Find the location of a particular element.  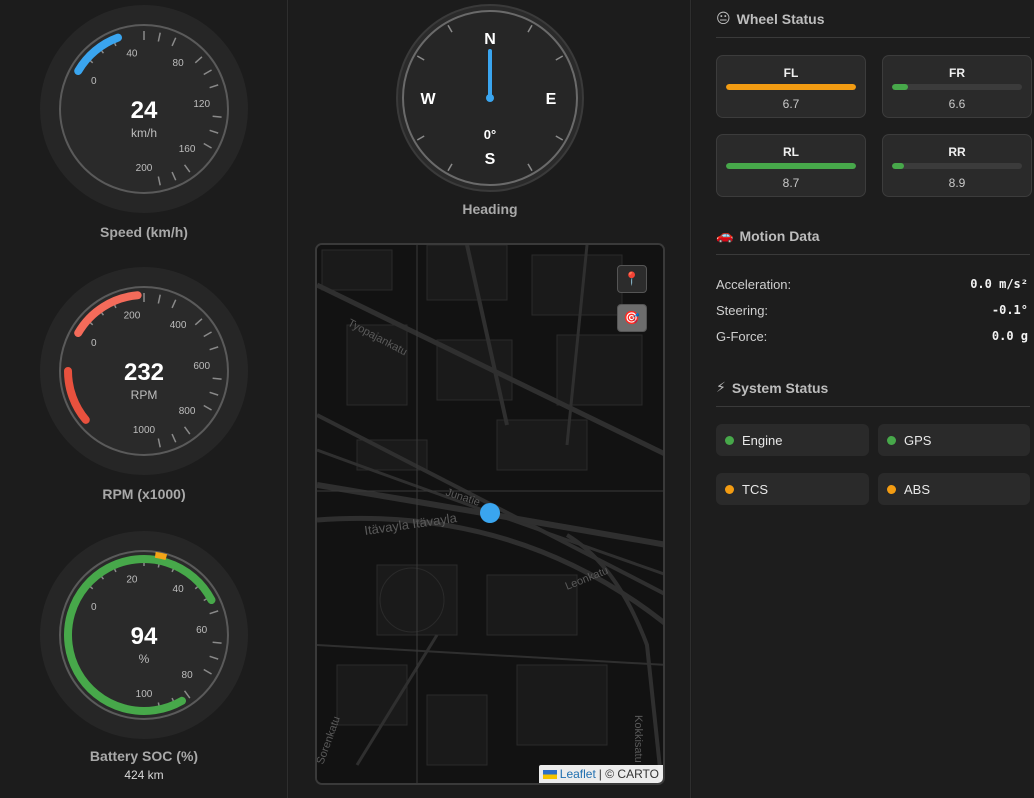

gauge-unit: RPM is located at coordinates (144, 395).